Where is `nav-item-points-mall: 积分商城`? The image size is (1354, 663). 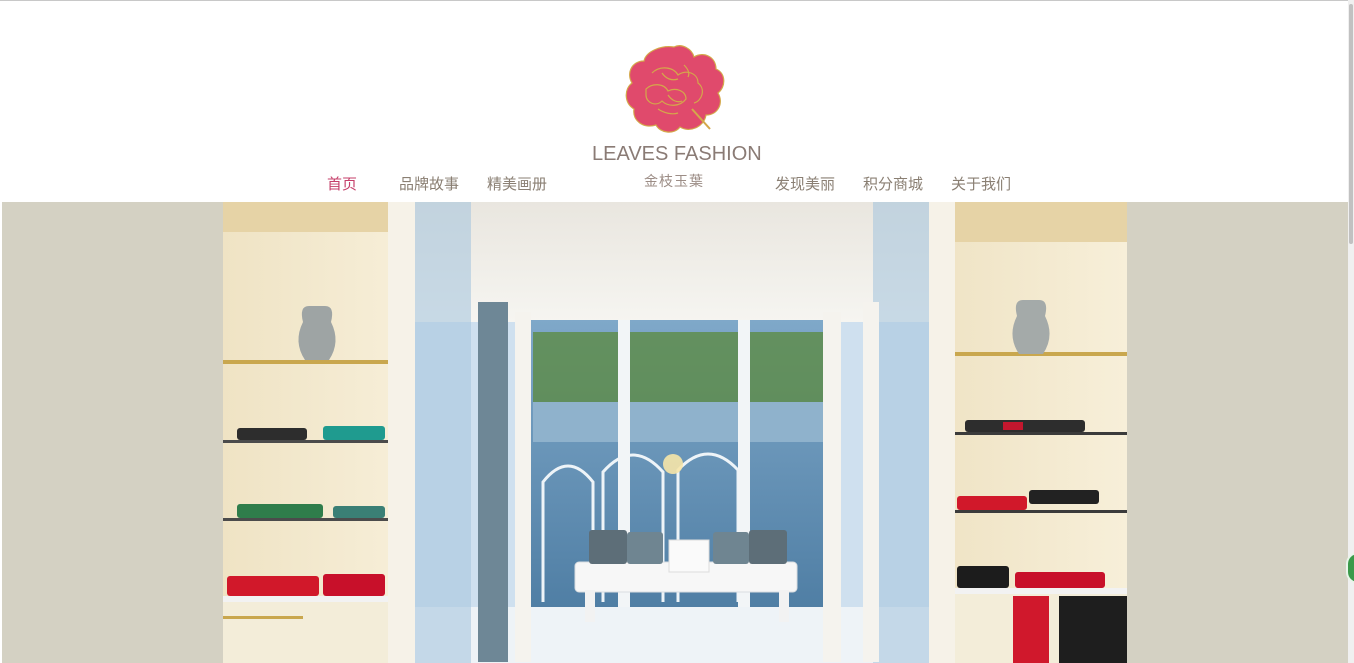 nav-item-points-mall: 积分商城 is located at coordinates (893, 183).